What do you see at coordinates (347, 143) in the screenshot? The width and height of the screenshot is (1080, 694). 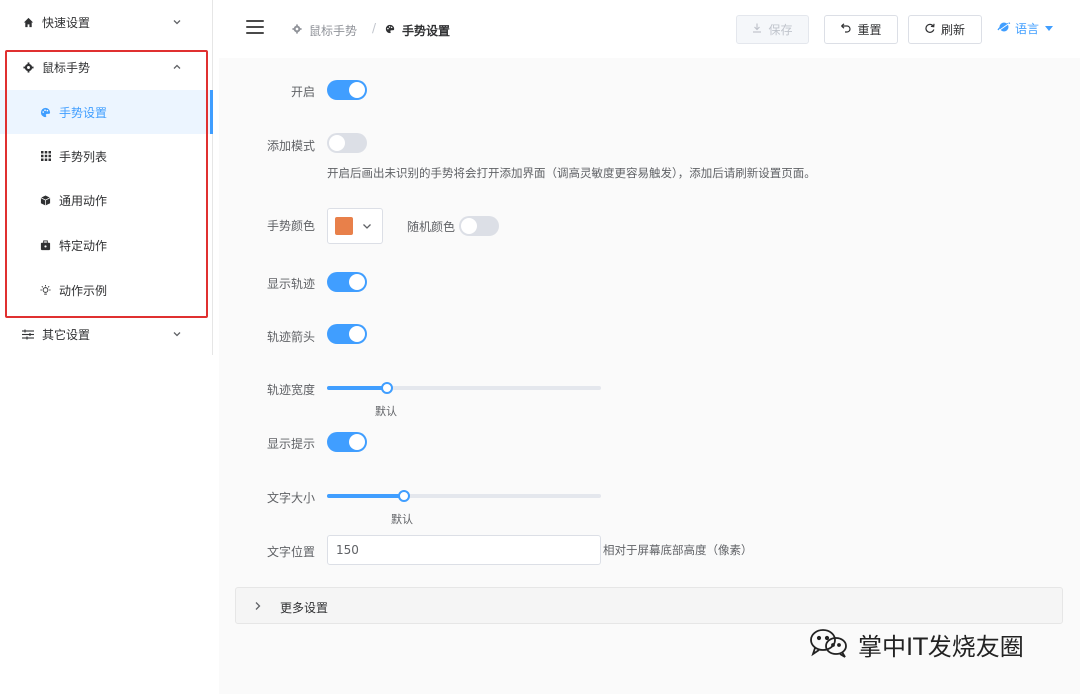 I see `add-mode-switch` at bounding box center [347, 143].